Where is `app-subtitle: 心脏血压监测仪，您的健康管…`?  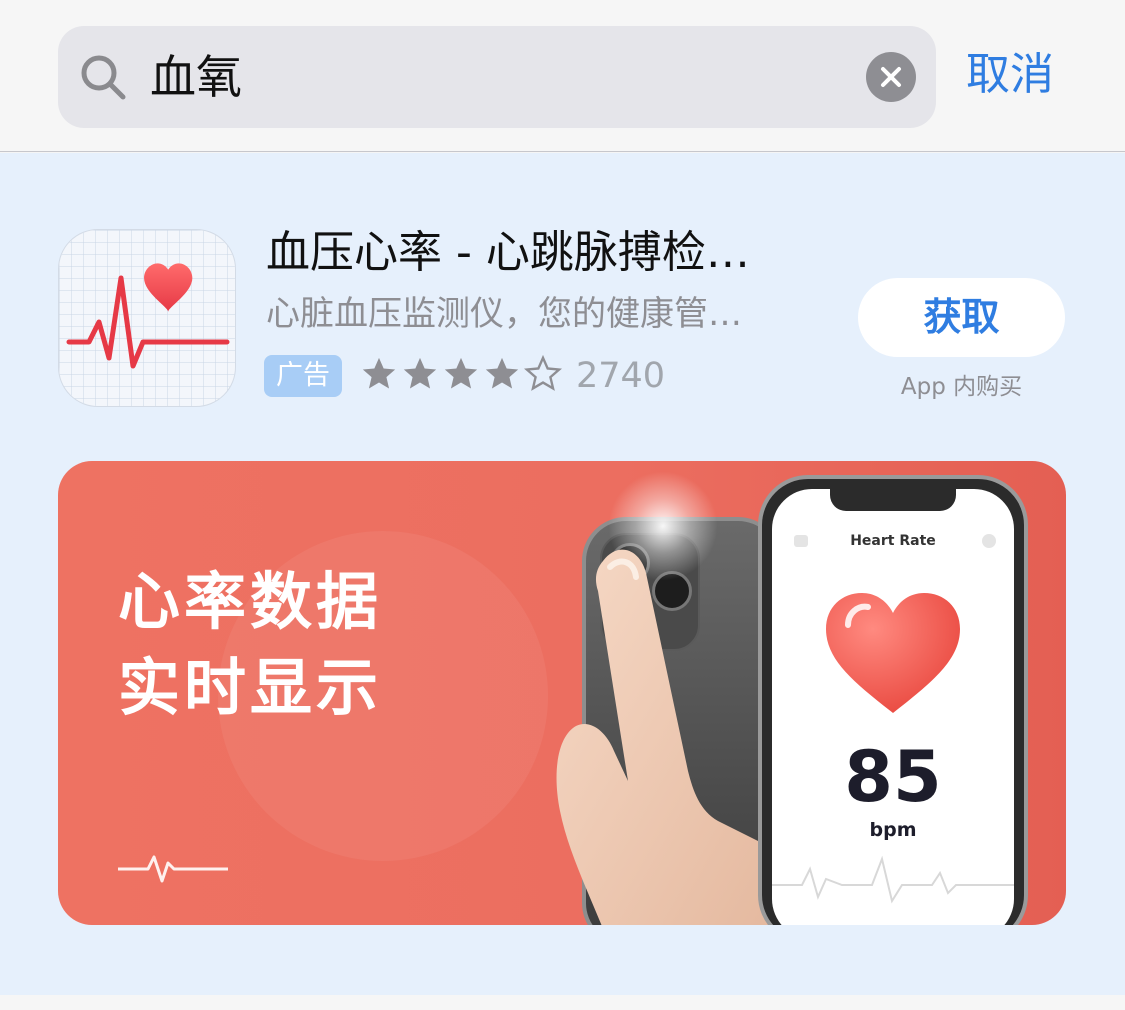
app-subtitle: 心脏血压监测仪，您的健康管… is located at coordinates (504, 314).